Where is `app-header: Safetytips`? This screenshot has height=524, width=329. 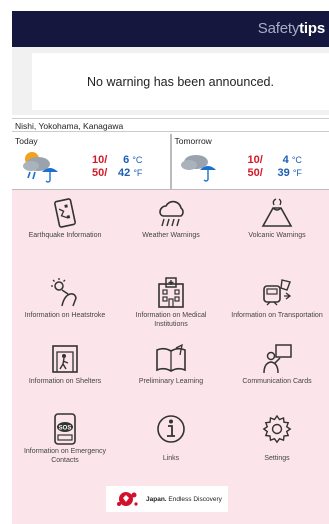 app-header: Safetytips is located at coordinates (170, 29).